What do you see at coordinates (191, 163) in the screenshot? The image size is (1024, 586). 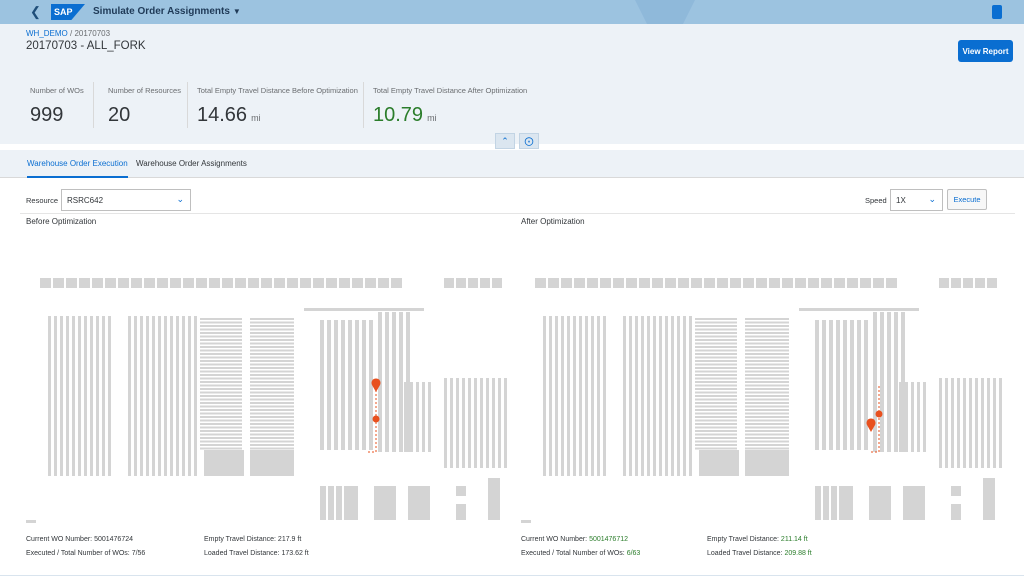 I see `tab-warehouse-order-assignments: Warehouse Order Assignments` at bounding box center [191, 163].